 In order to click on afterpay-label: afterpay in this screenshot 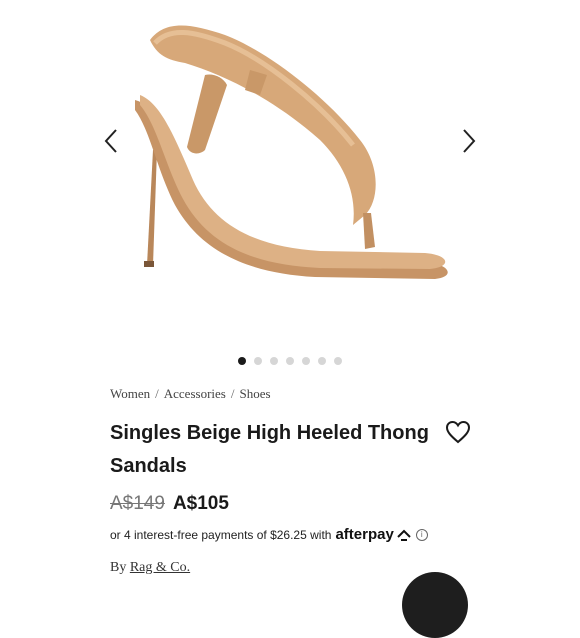, I will do `click(364, 534)`.